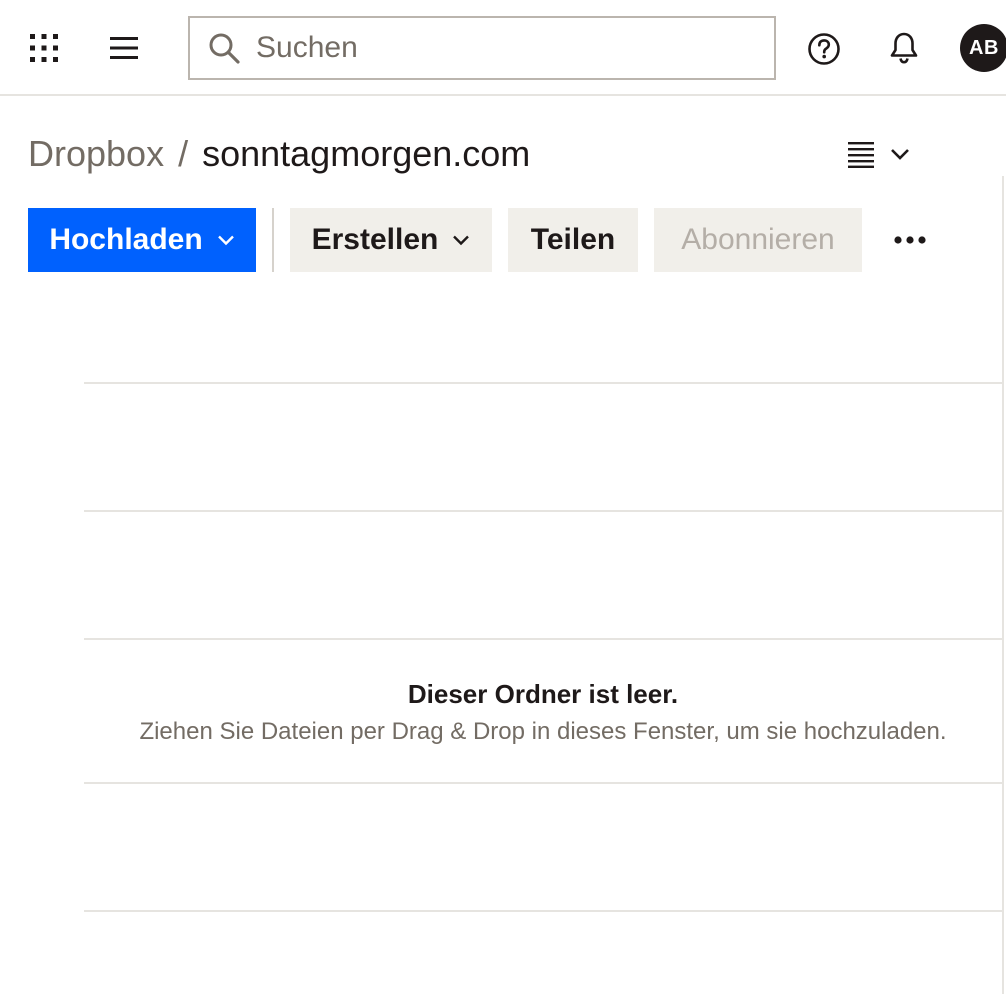  Describe the element at coordinates (366, 153) in the screenshot. I see `breadcrumb-current-folder: sonntagmorgen.com` at that location.